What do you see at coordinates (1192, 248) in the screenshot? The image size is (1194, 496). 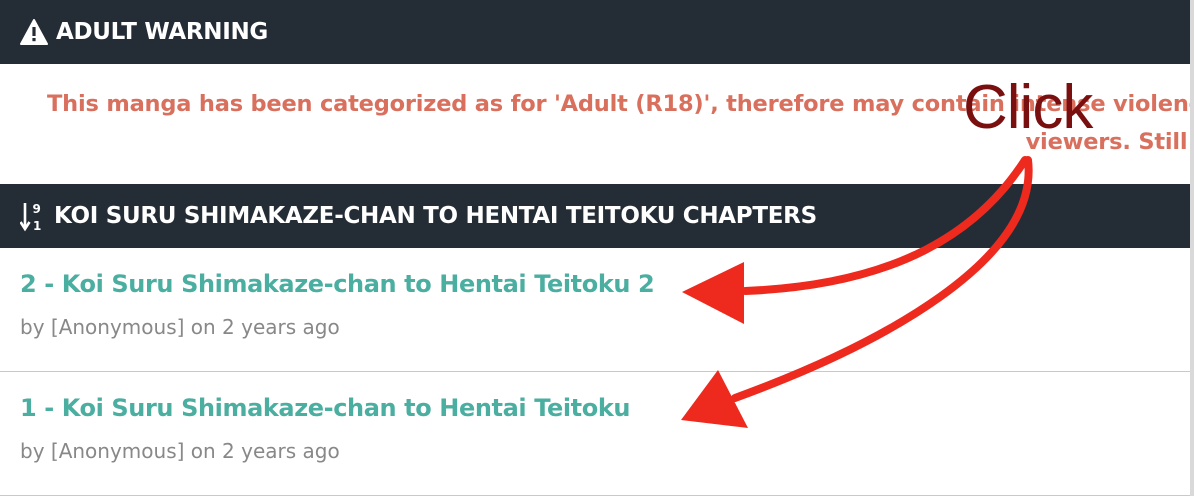 I see `window-right-border` at bounding box center [1192, 248].